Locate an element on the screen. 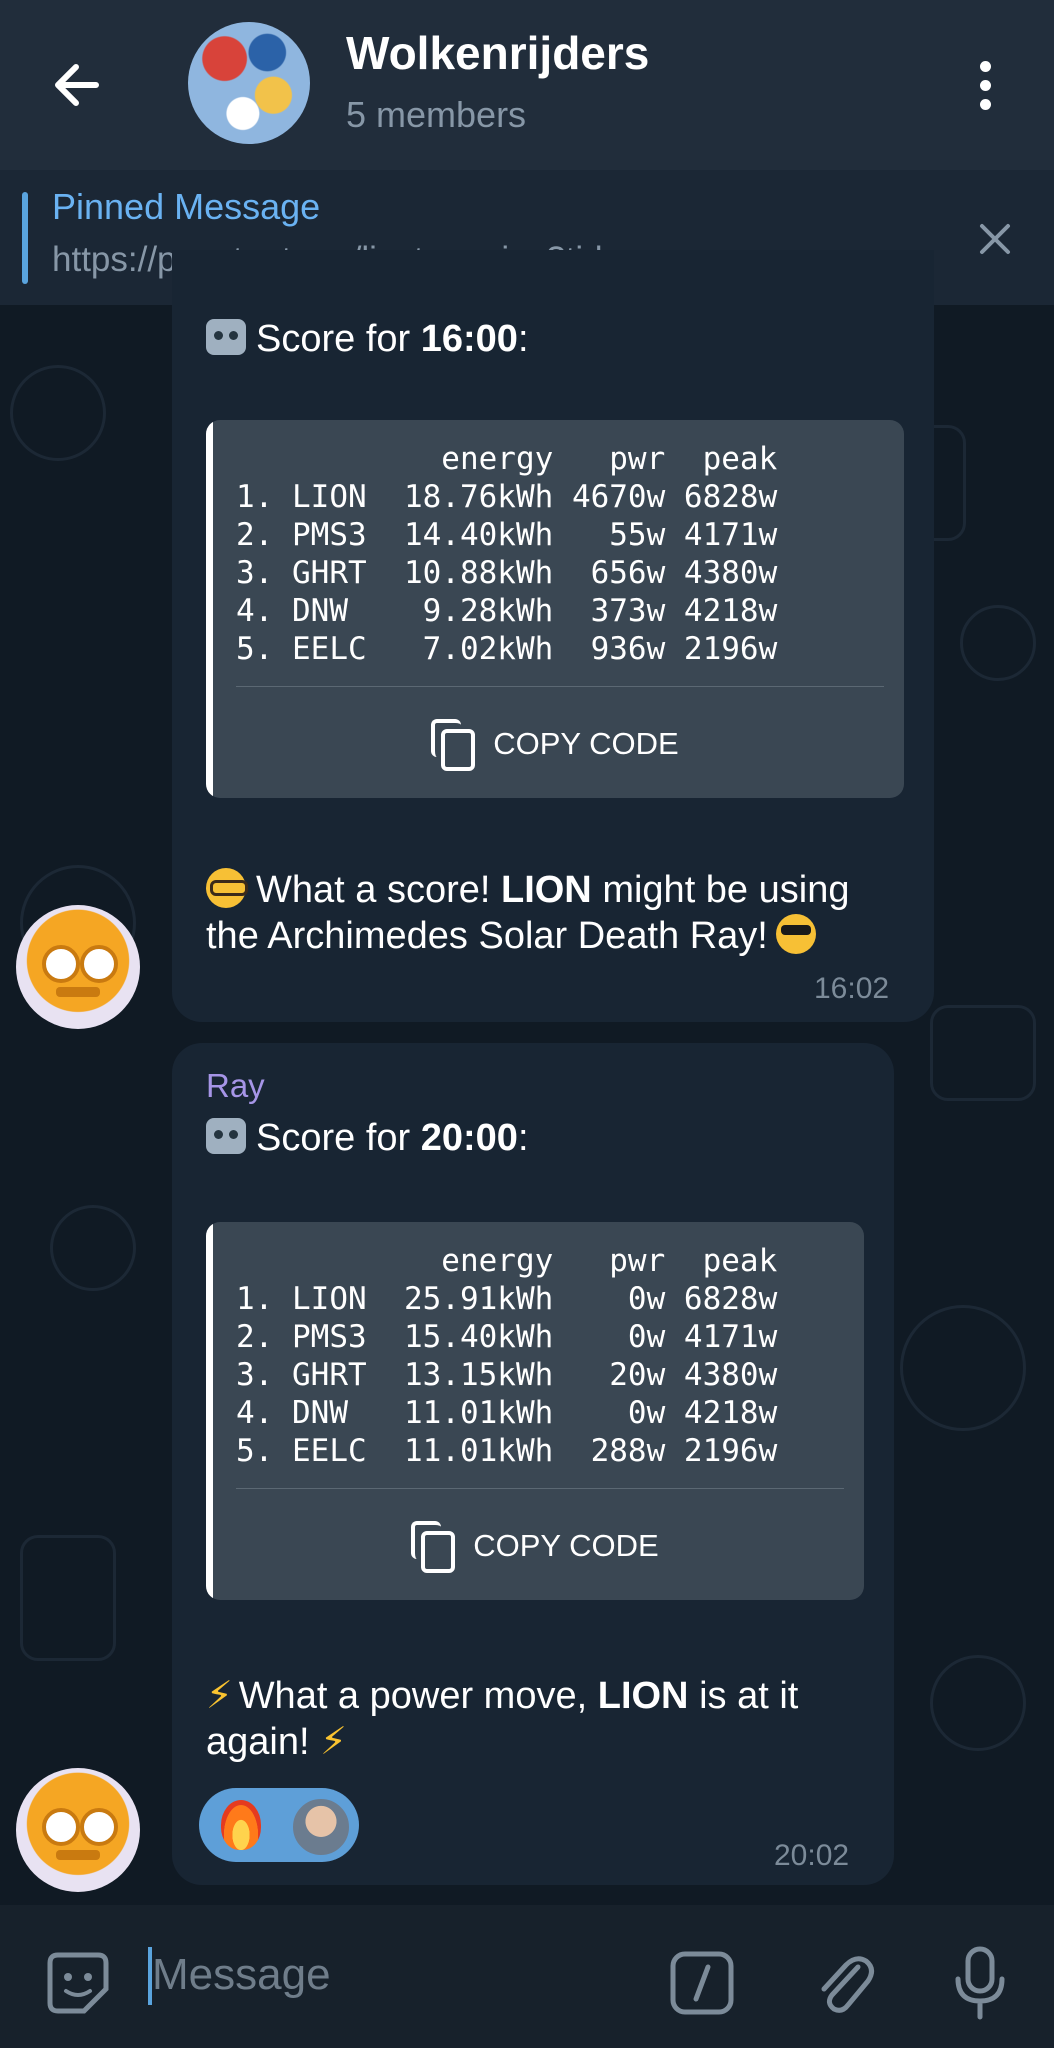  heading-time: 20:00 is located at coordinates (469, 1138).